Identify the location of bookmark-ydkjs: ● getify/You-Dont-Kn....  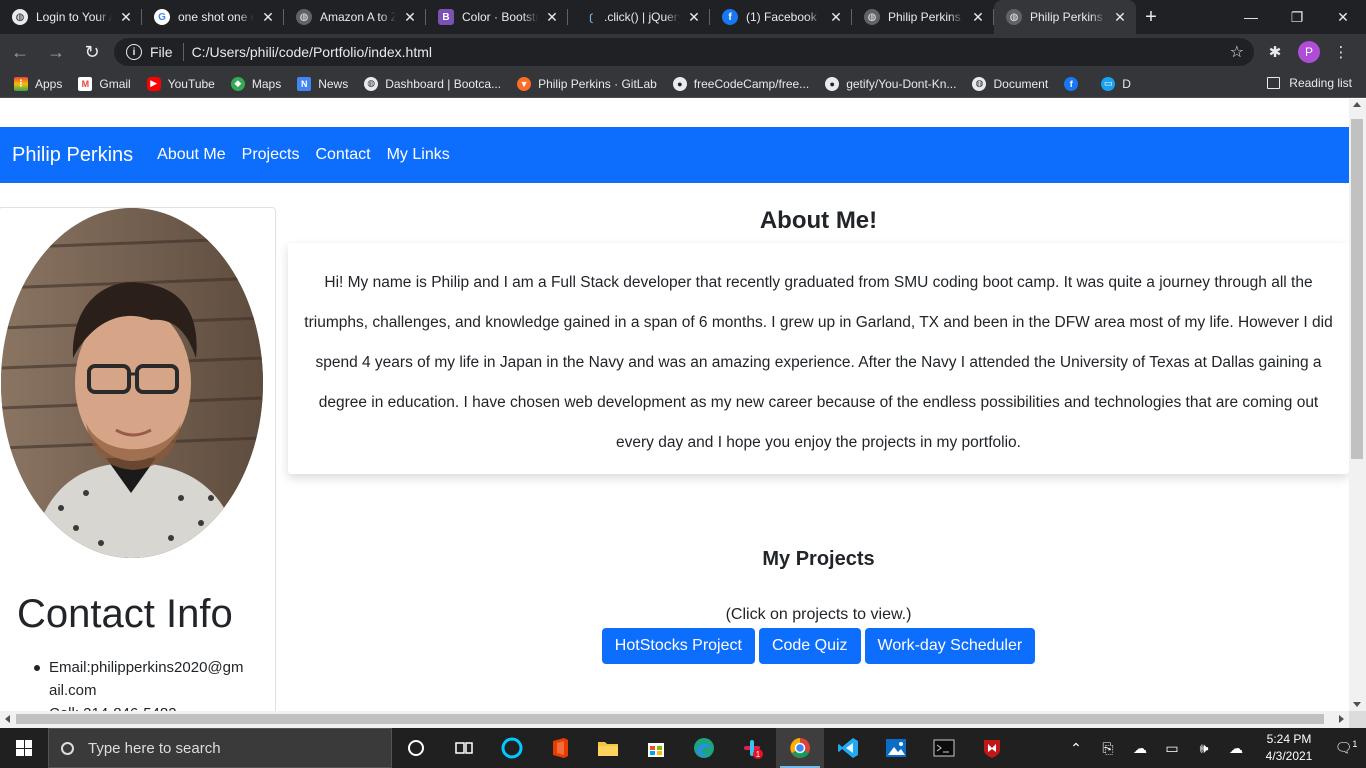
(890, 83).